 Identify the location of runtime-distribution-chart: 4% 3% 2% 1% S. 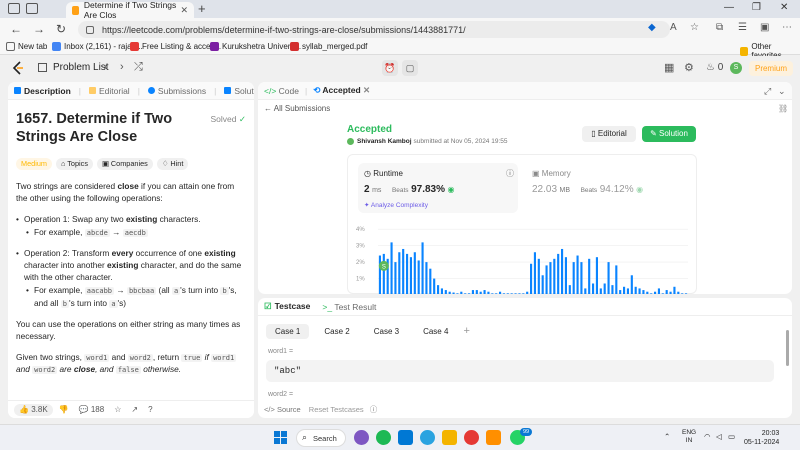
(523, 254).